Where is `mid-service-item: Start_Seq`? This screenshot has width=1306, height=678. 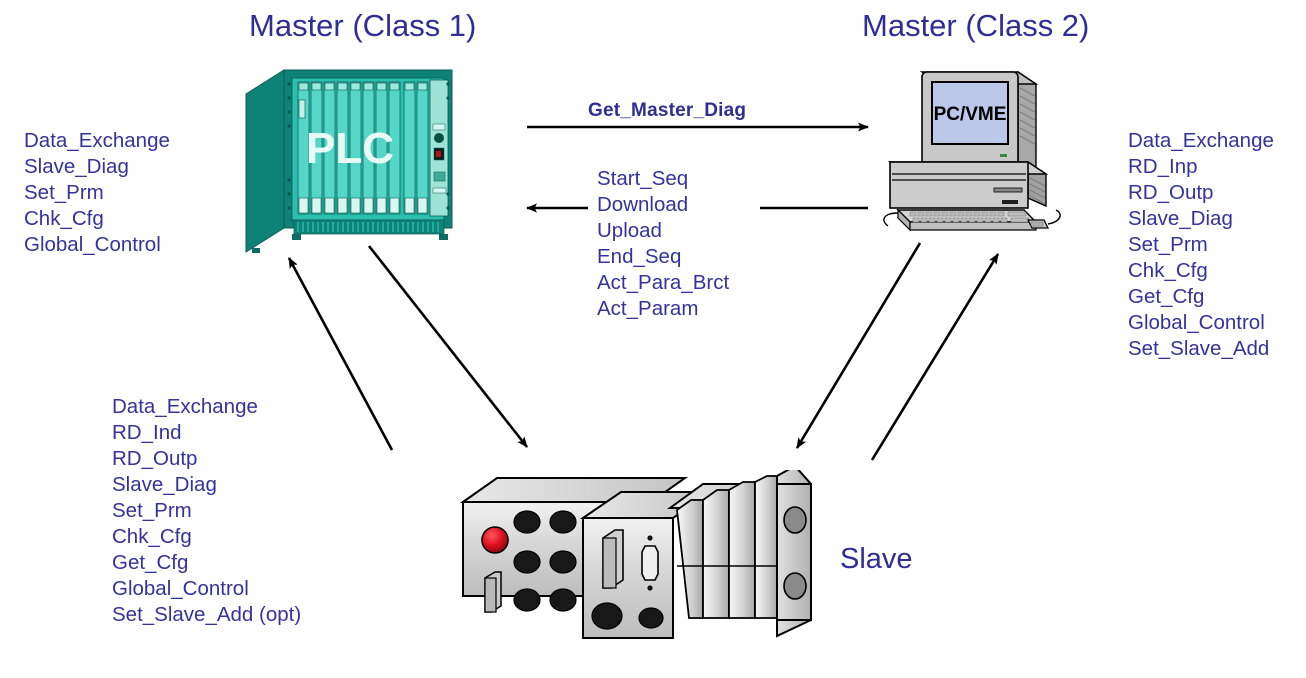
mid-service-item: Start_Seq is located at coordinates (643, 178).